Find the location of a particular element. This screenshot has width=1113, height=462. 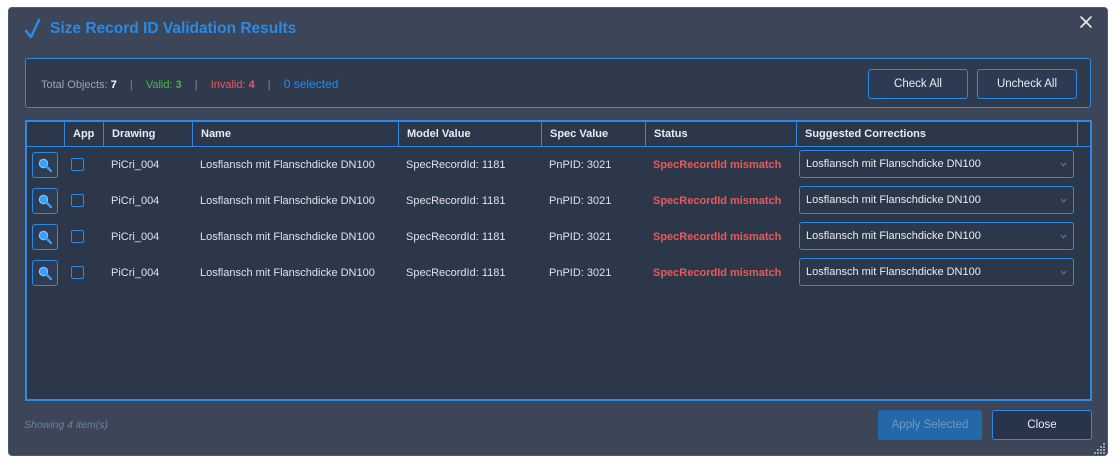

items-count-text: Showing 4 item(s) is located at coordinates (66, 425).